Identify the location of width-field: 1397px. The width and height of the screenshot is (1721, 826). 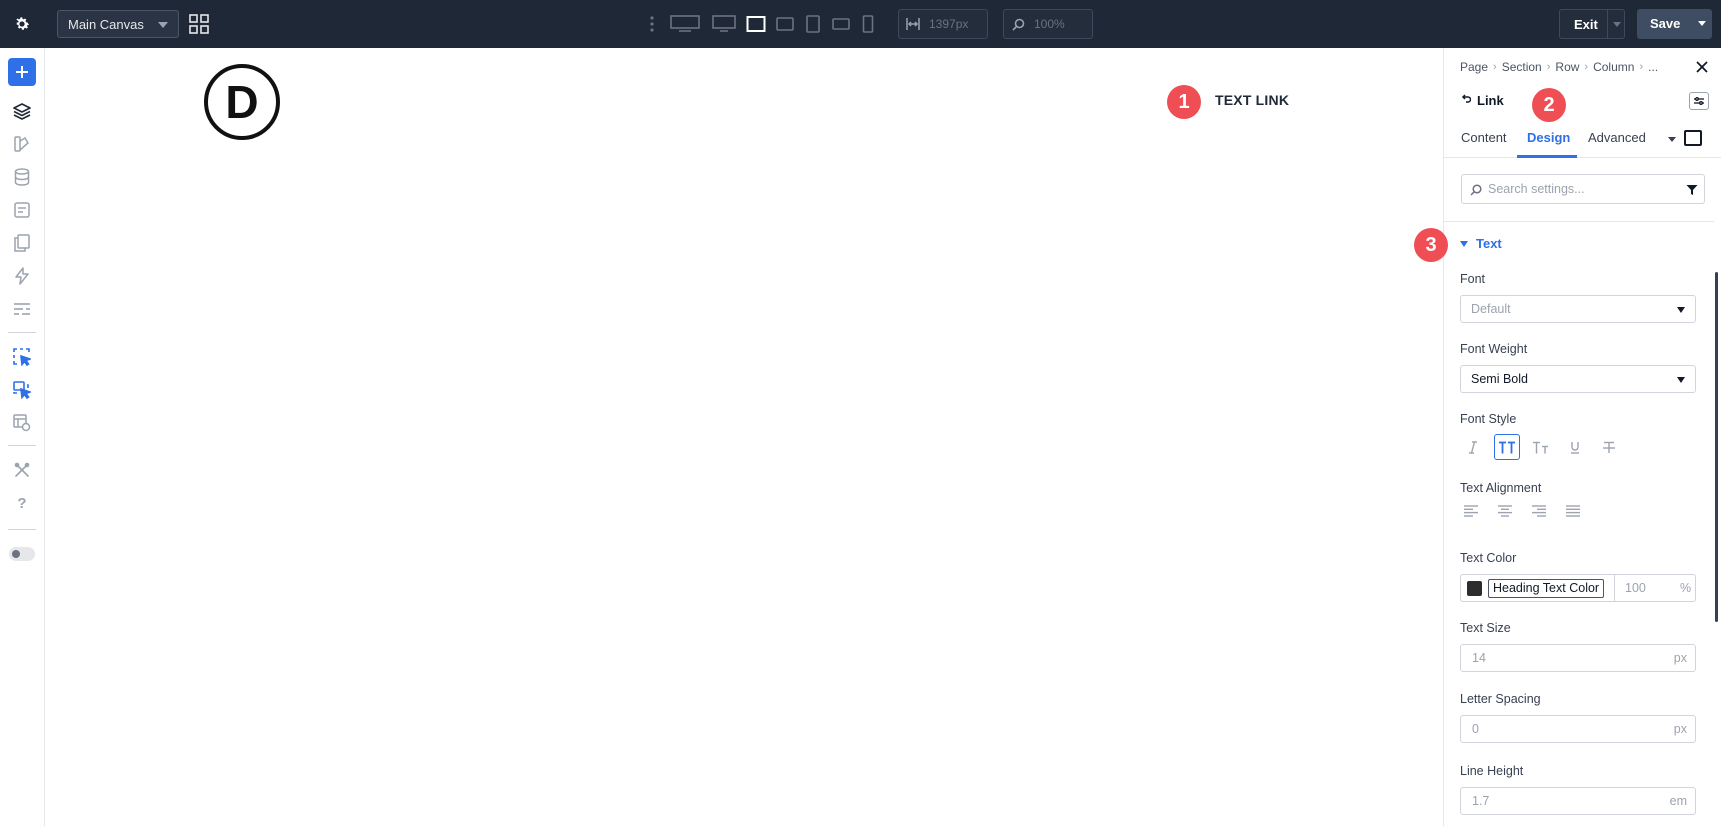
(943, 24).